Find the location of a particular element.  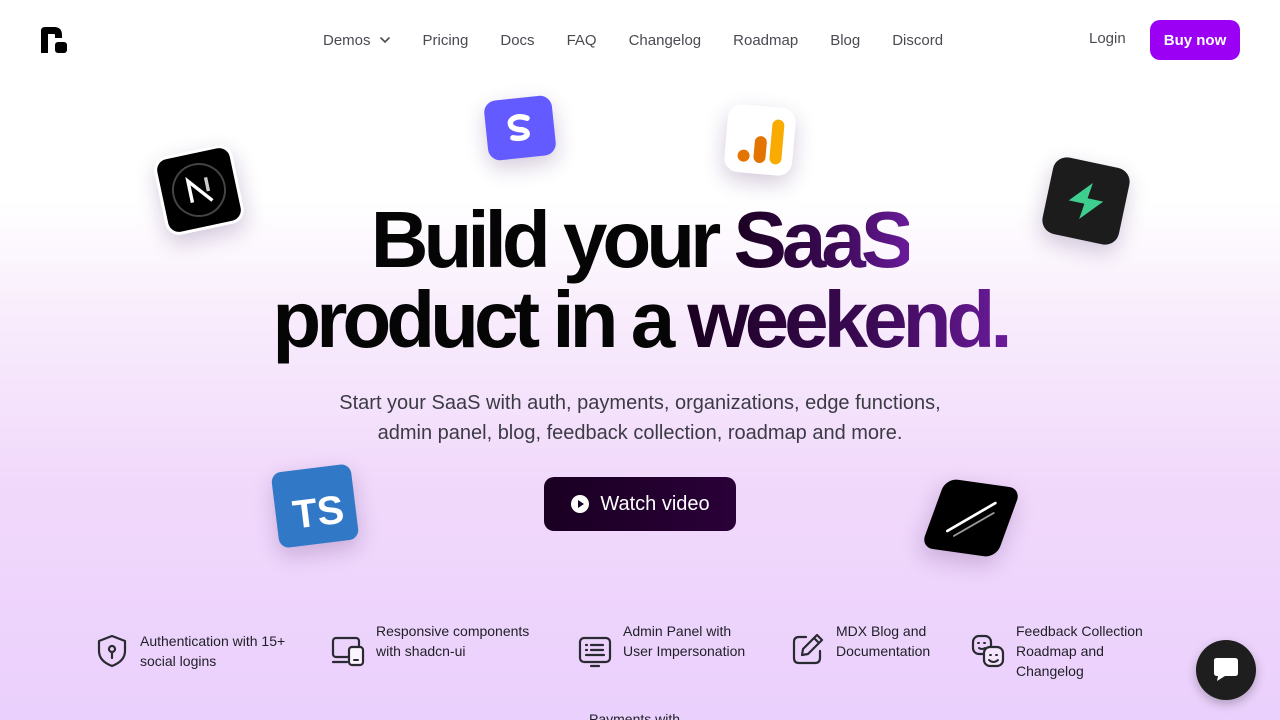

nav-item-faq: FAQ is located at coordinates (582, 40).